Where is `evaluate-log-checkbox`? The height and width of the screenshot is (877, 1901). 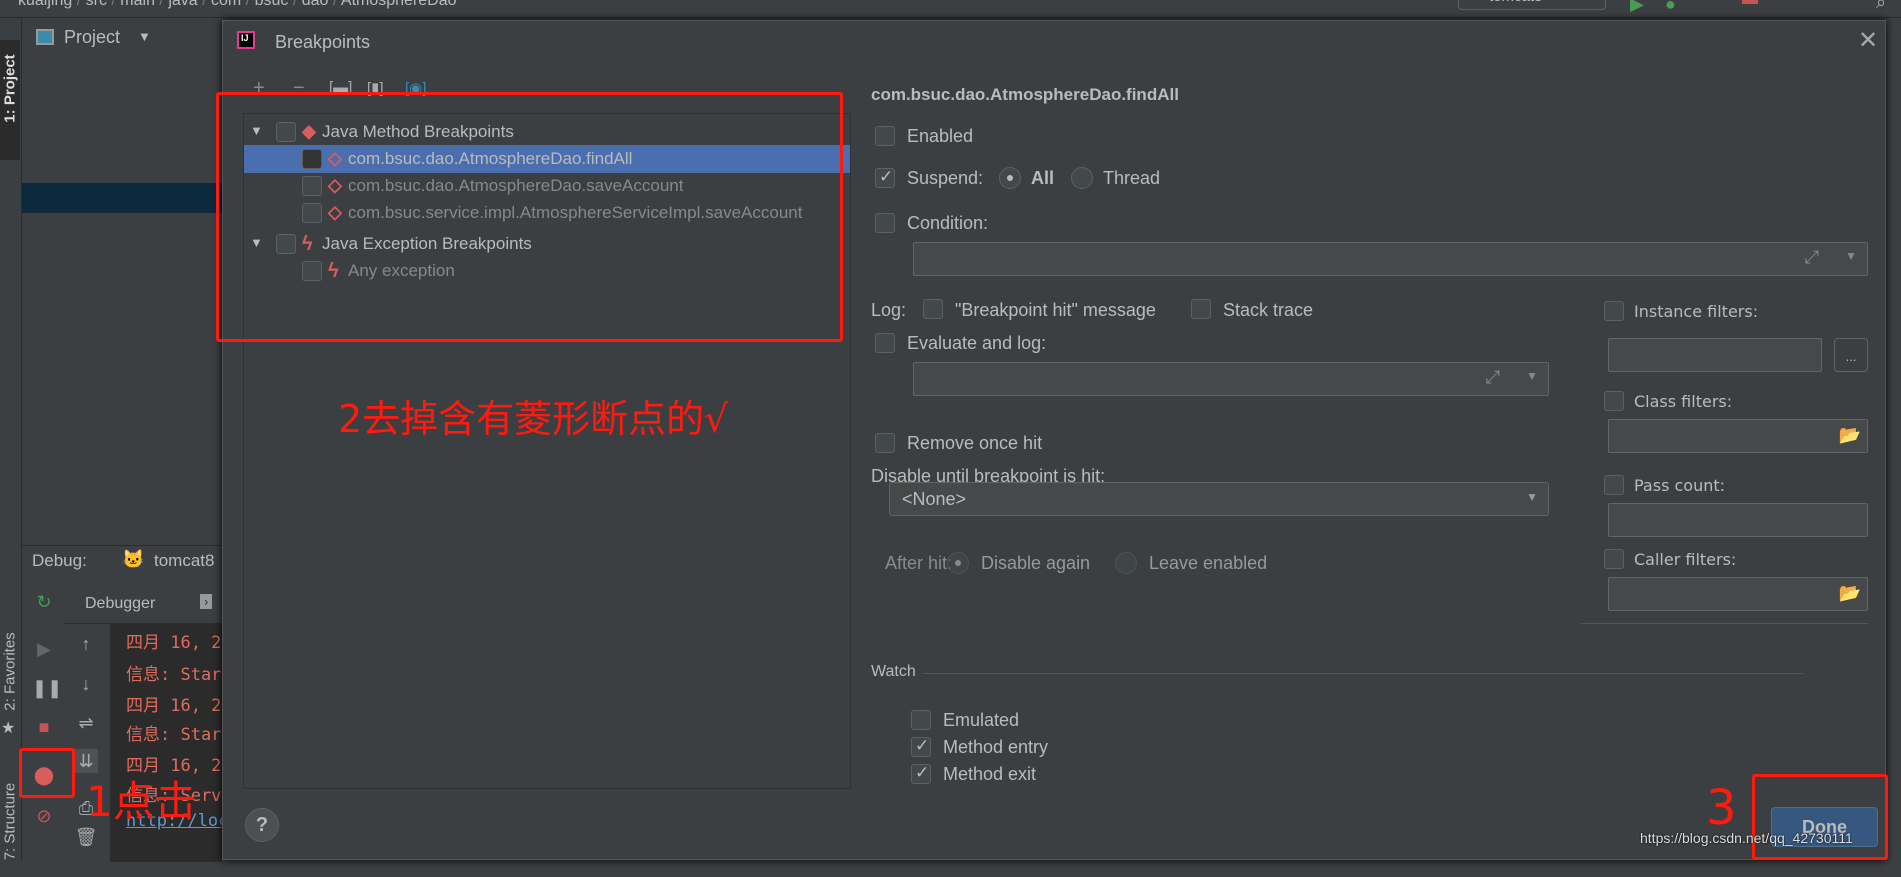 evaluate-log-checkbox is located at coordinates (885, 343).